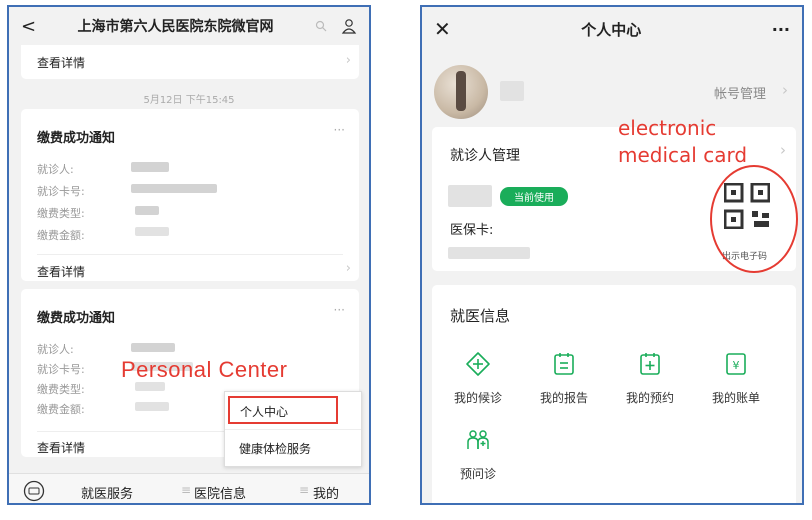  I want to click on current-use-badge: 当前使用, so click(534, 196).